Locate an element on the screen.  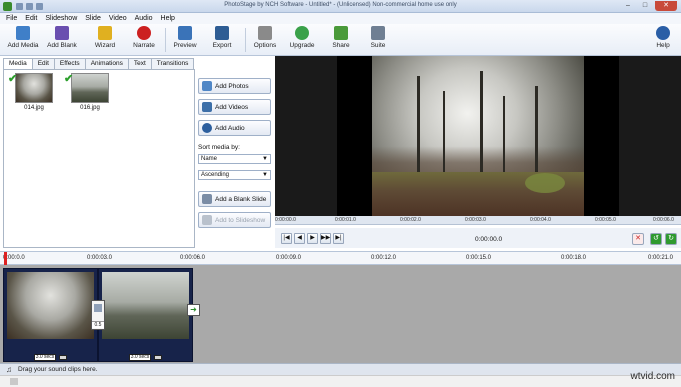
tab-effects: Effects is located at coordinates (69, 63).